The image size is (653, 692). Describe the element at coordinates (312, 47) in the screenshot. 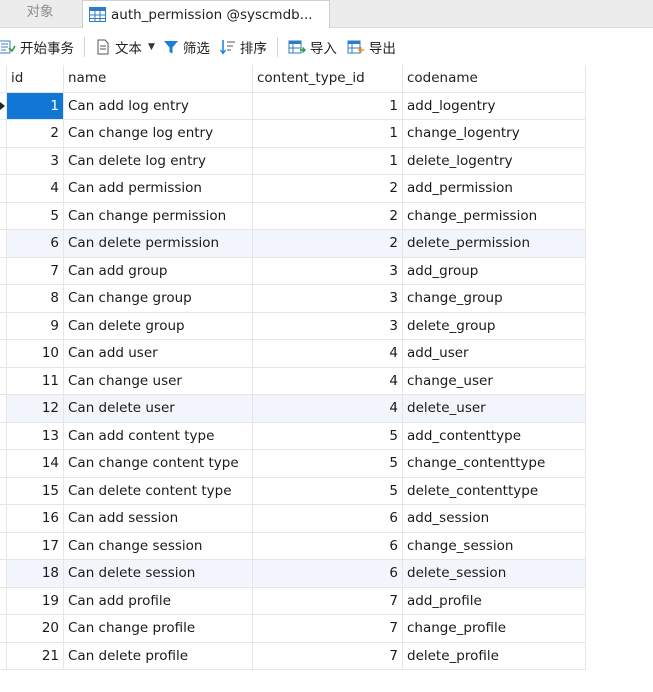

I see `import-button: 导入` at that location.